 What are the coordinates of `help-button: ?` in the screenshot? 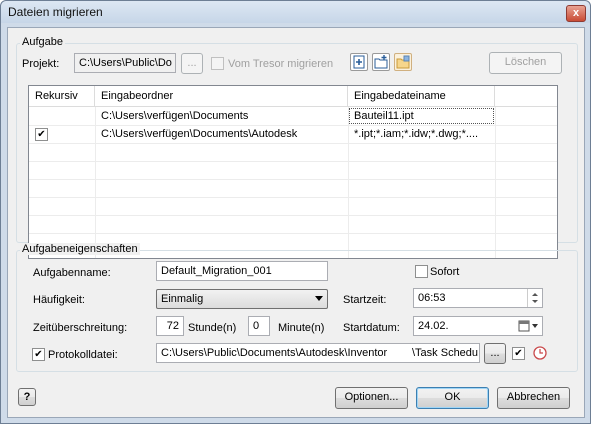 It's located at (27, 397).